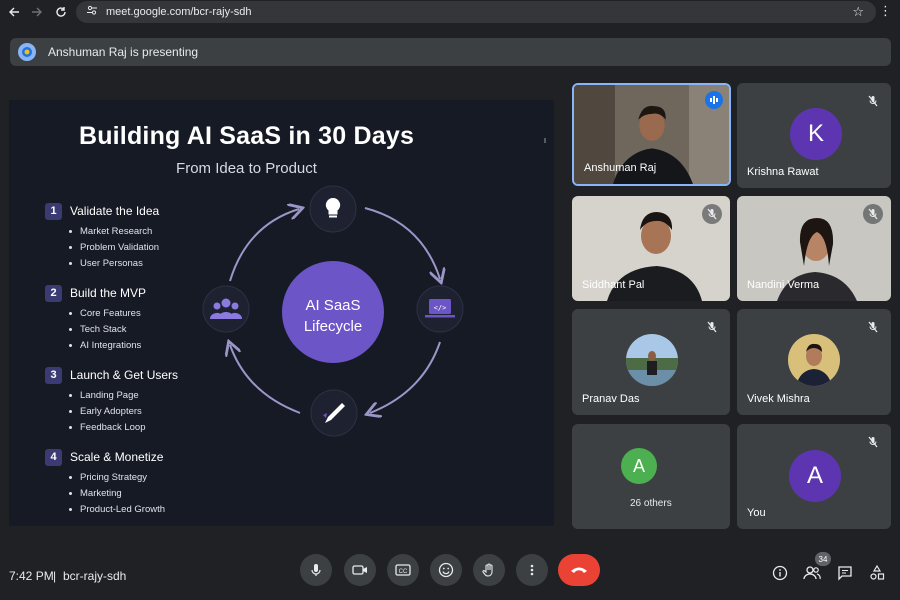 Image resolution: width=900 pixels, height=600 pixels. I want to click on participant-tile-self: A You, so click(814, 476).